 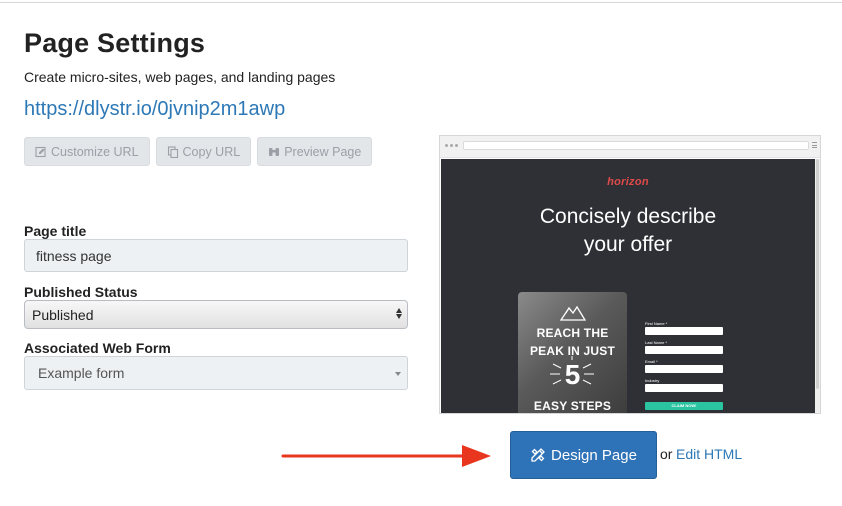 I want to click on customize-url-button: Customize URL, so click(x=87, y=151).